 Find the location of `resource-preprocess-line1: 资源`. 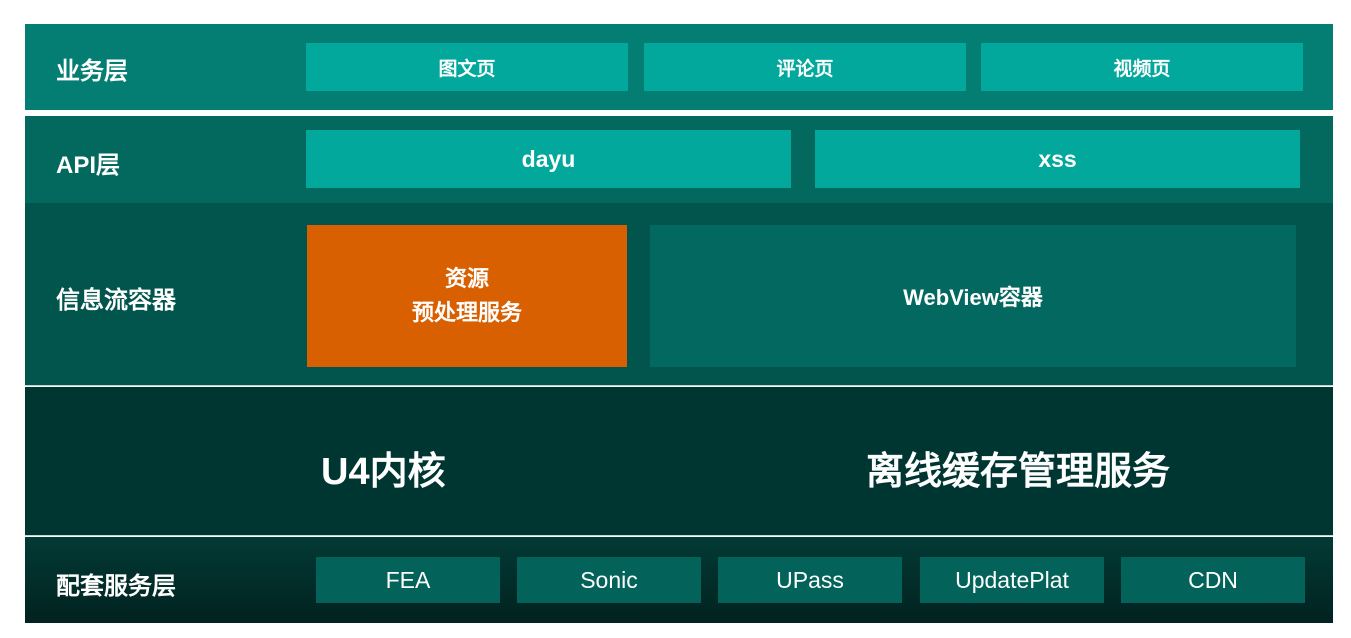

resource-preprocess-line1: 资源 is located at coordinates (466, 278).